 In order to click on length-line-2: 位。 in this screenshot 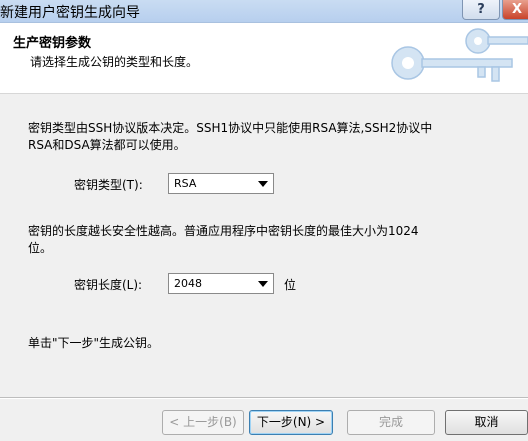, I will do `click(40, 248)`.